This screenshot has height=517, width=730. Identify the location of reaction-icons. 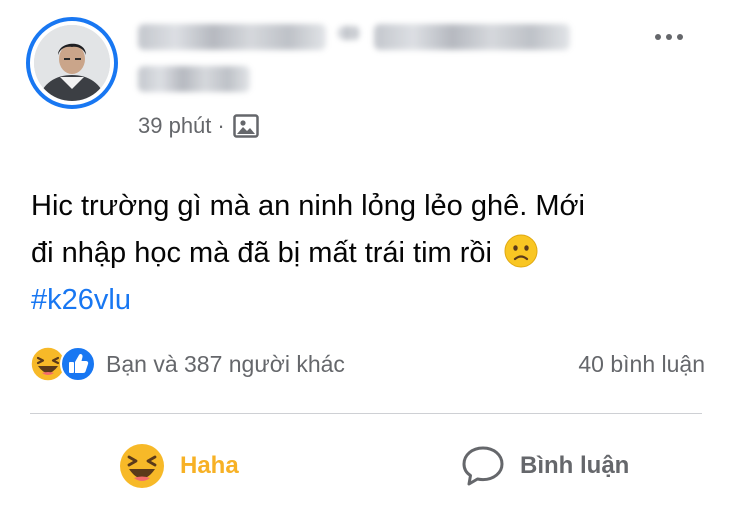
(63, 364).